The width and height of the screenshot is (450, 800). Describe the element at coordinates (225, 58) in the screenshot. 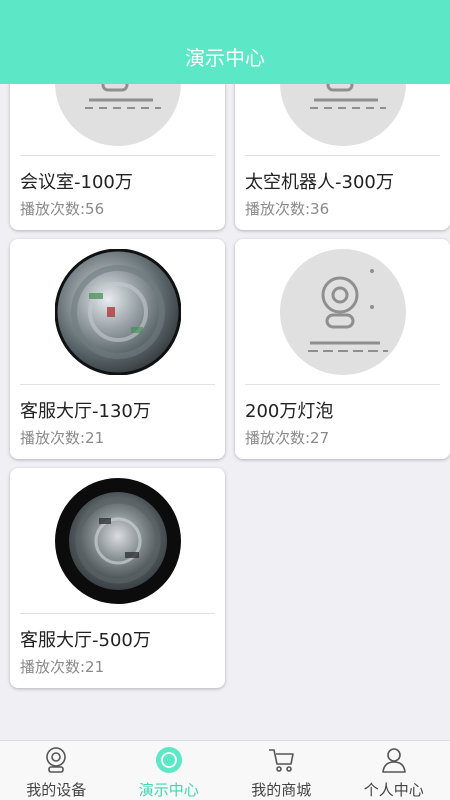

I see `page-title: 演示中心` at that location.